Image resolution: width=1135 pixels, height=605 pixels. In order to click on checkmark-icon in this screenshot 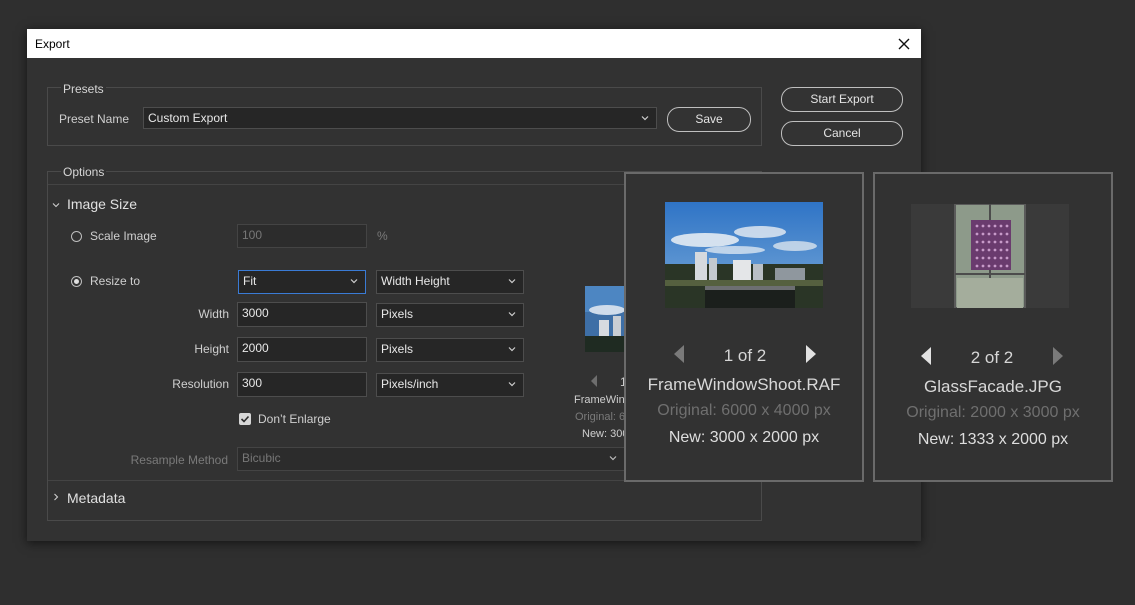, I will do `click(245, 419)`.